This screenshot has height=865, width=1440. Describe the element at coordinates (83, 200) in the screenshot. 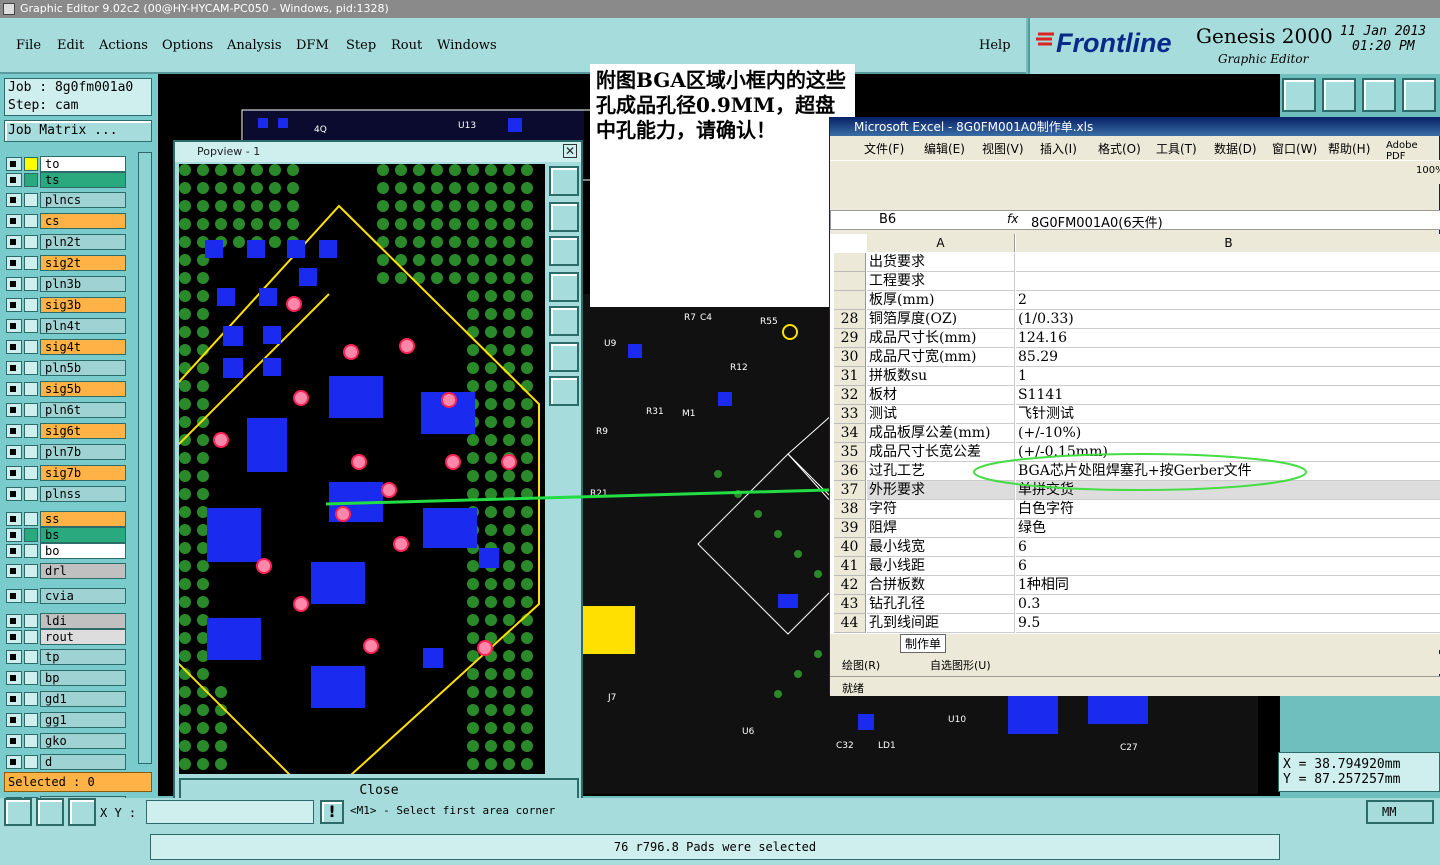

I see `layer-name: plncs` at that location.